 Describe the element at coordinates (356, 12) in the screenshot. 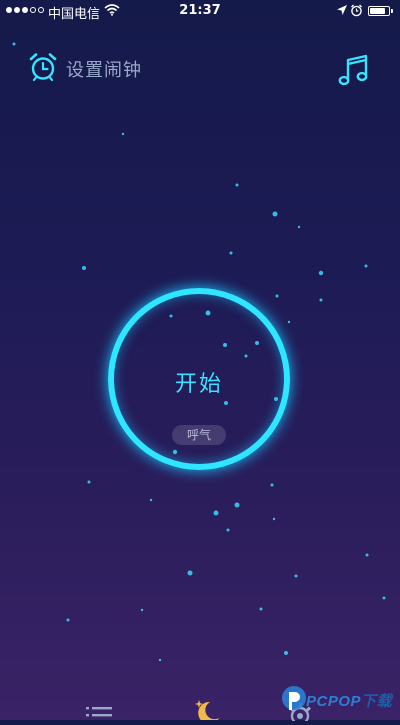

I see `alarm-status-icon` at that location.